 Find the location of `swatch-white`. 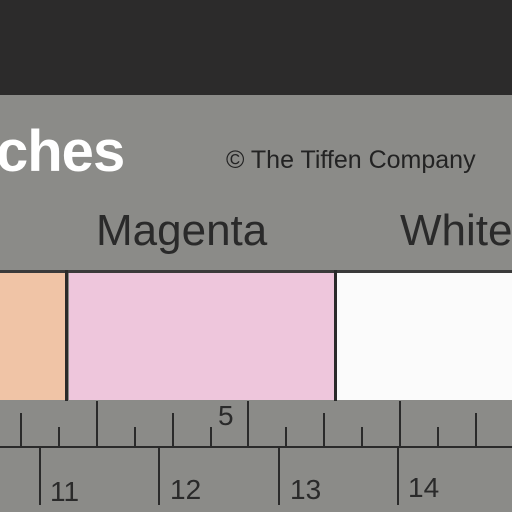

swatch-white is located at coordinates (424, 336).